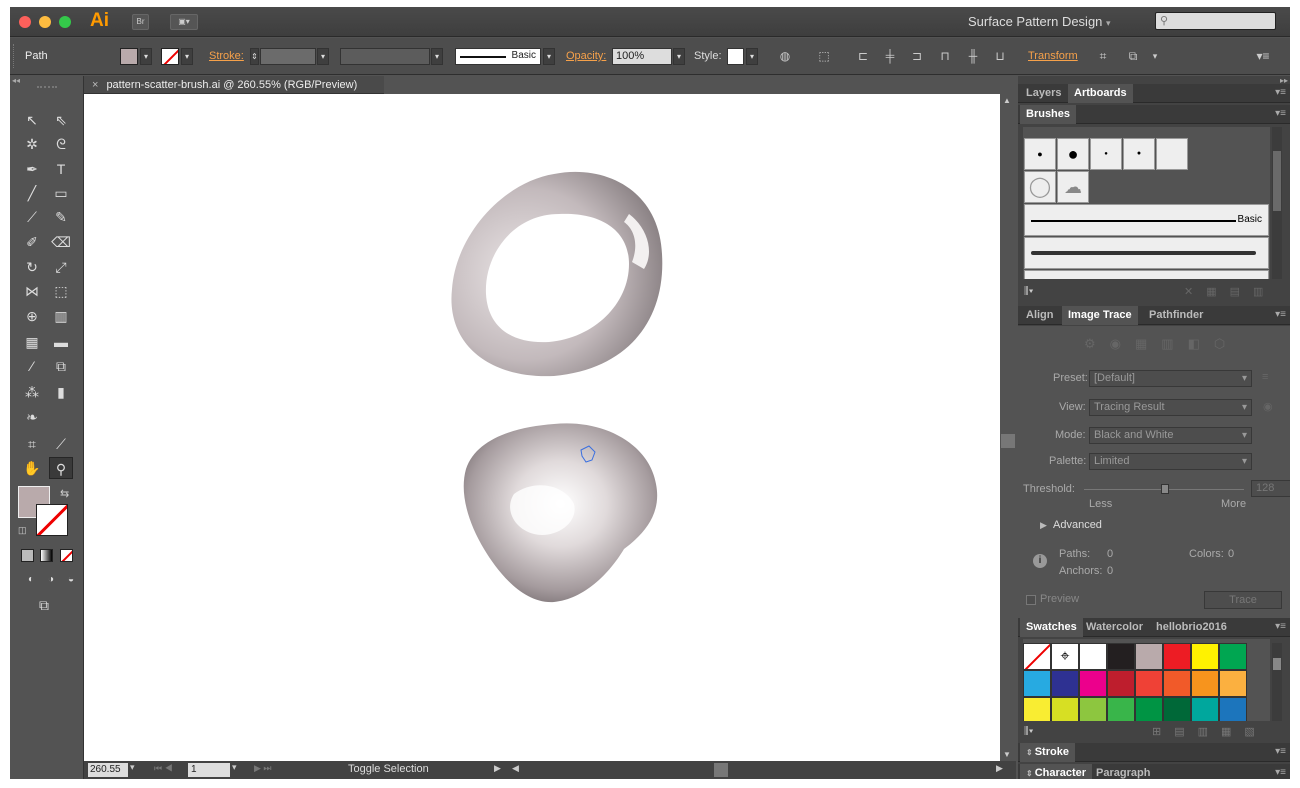  What do you see at coordinates (917, 56) in the screenshot?
I see `align-right-icon: ⊐` at bounding box center [917, 56].